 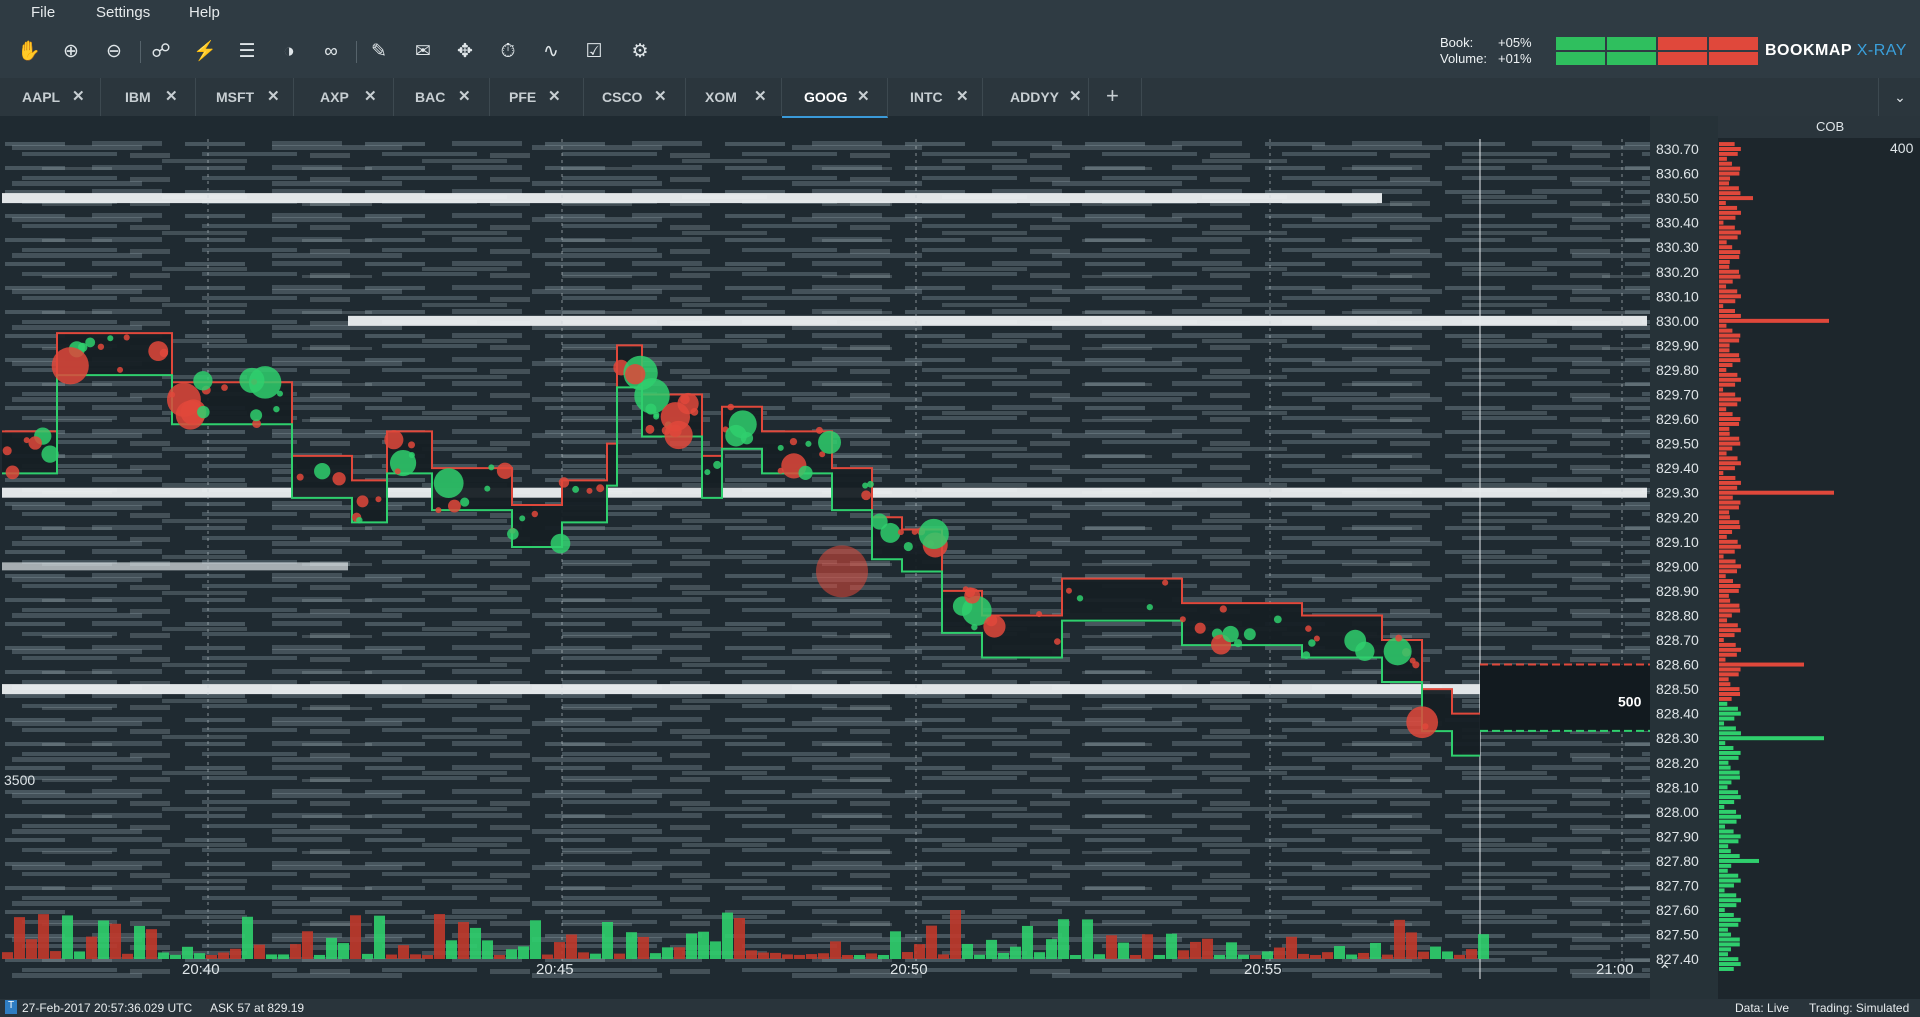 I want to click on tab-msft: MSFT ✕, so click(x=245, y=97).